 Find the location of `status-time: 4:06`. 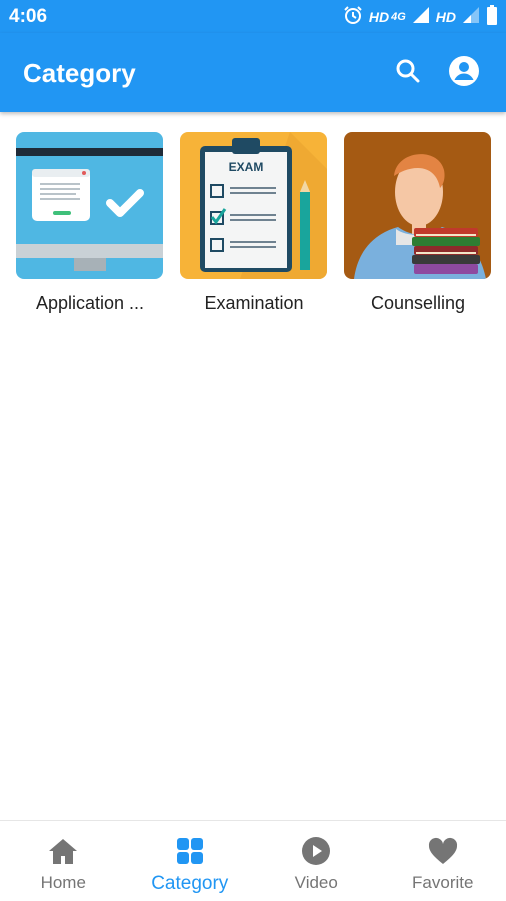

status-time: 4:06 is located at coordinates (28, 17).